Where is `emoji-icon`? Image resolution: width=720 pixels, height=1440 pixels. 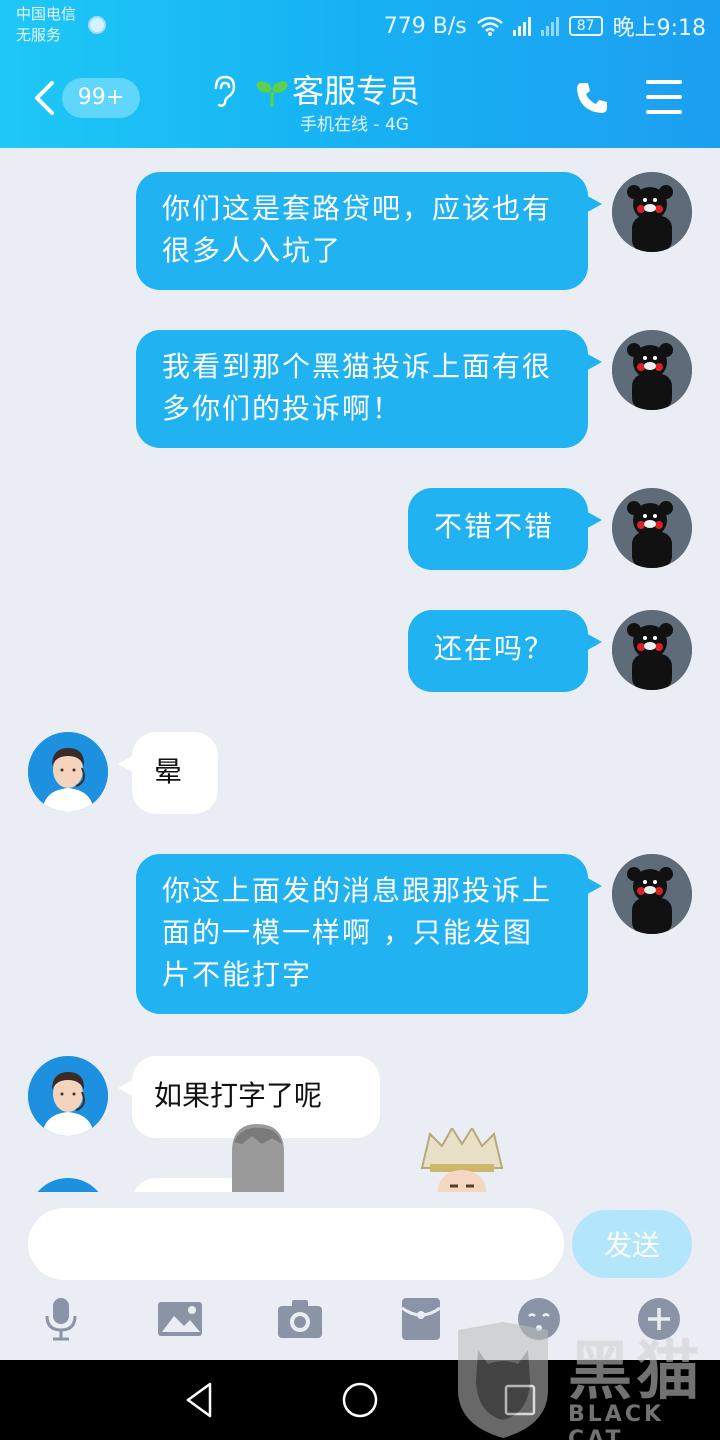 emoji-icon is located at coordinates (539, 1319).